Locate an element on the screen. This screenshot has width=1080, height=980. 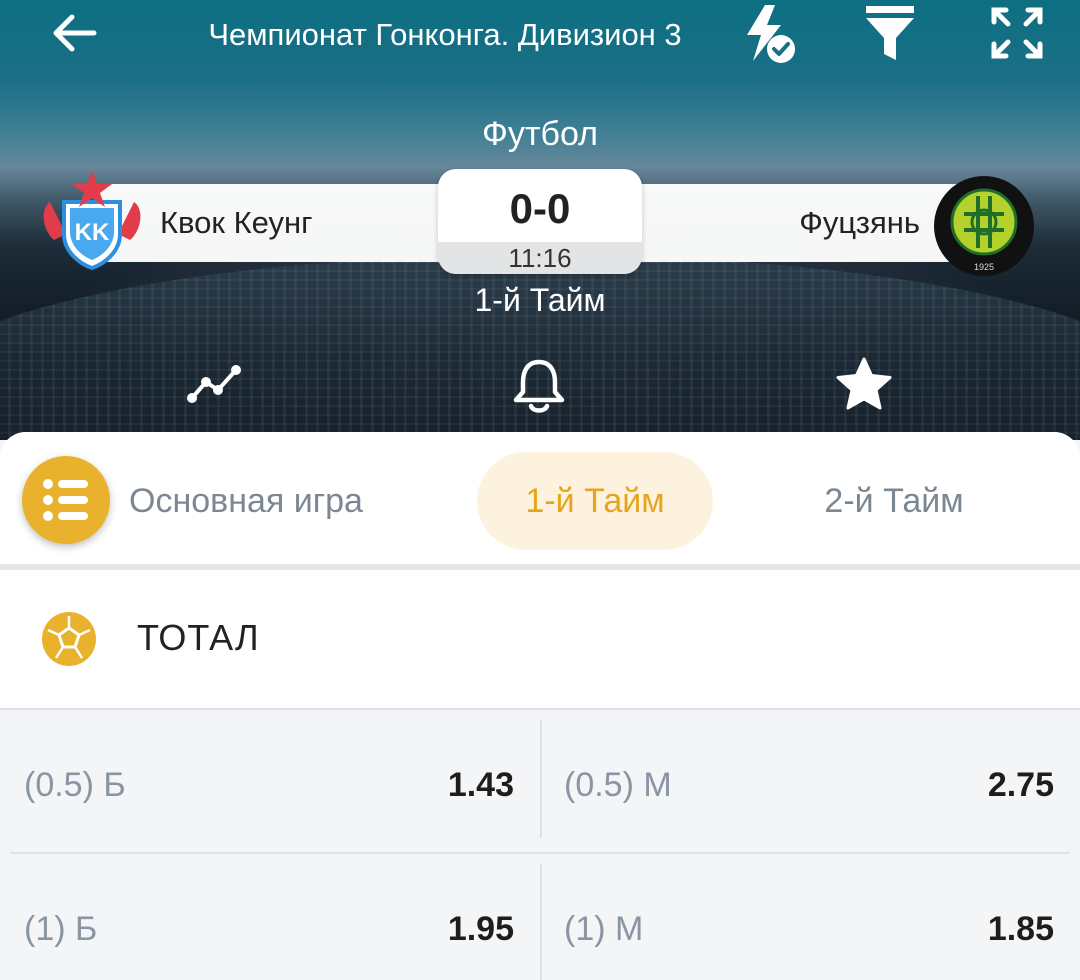
filter-icon is located at coordinates (890, 33).